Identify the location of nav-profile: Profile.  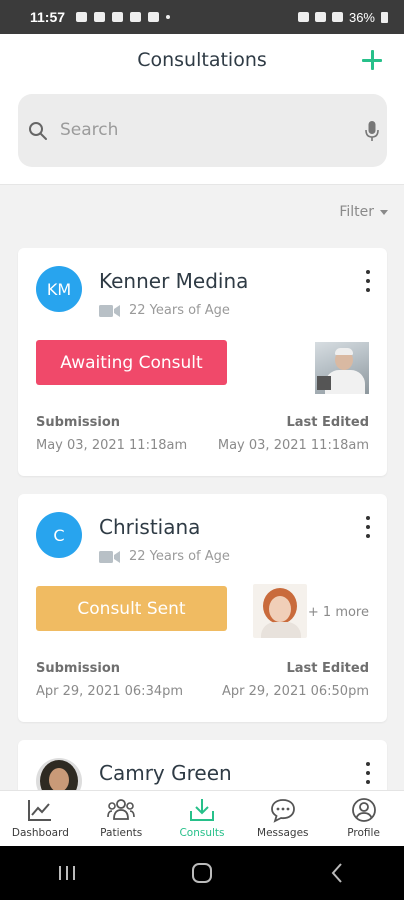
(363, 819).